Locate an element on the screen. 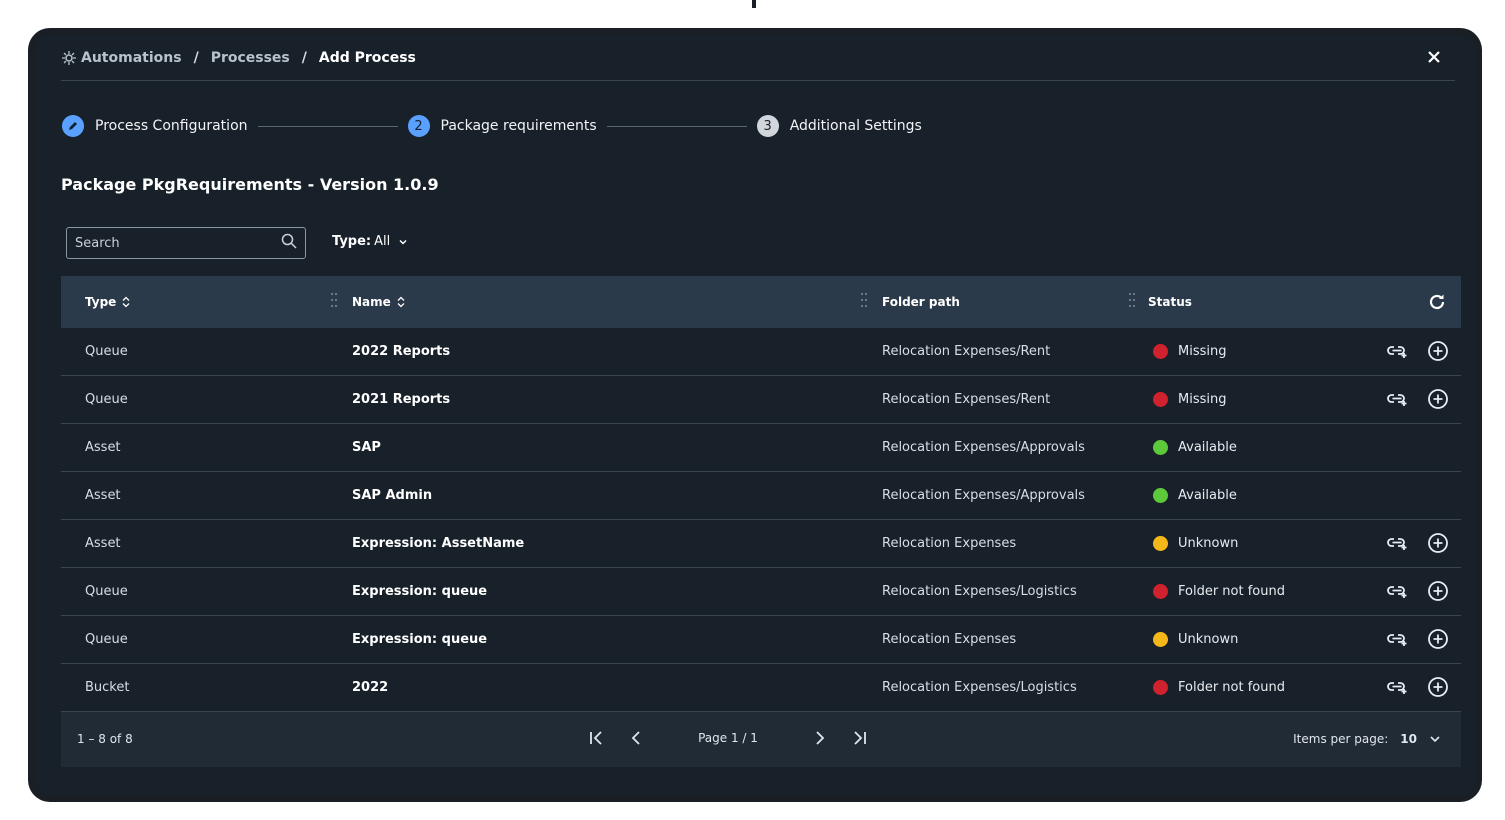  dialog-header: Automations / Processes / Add Process is located at coordinates (758, 58).